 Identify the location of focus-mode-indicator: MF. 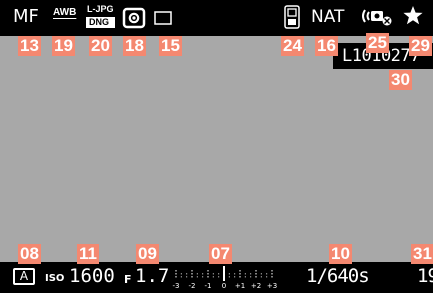
(26, 16).